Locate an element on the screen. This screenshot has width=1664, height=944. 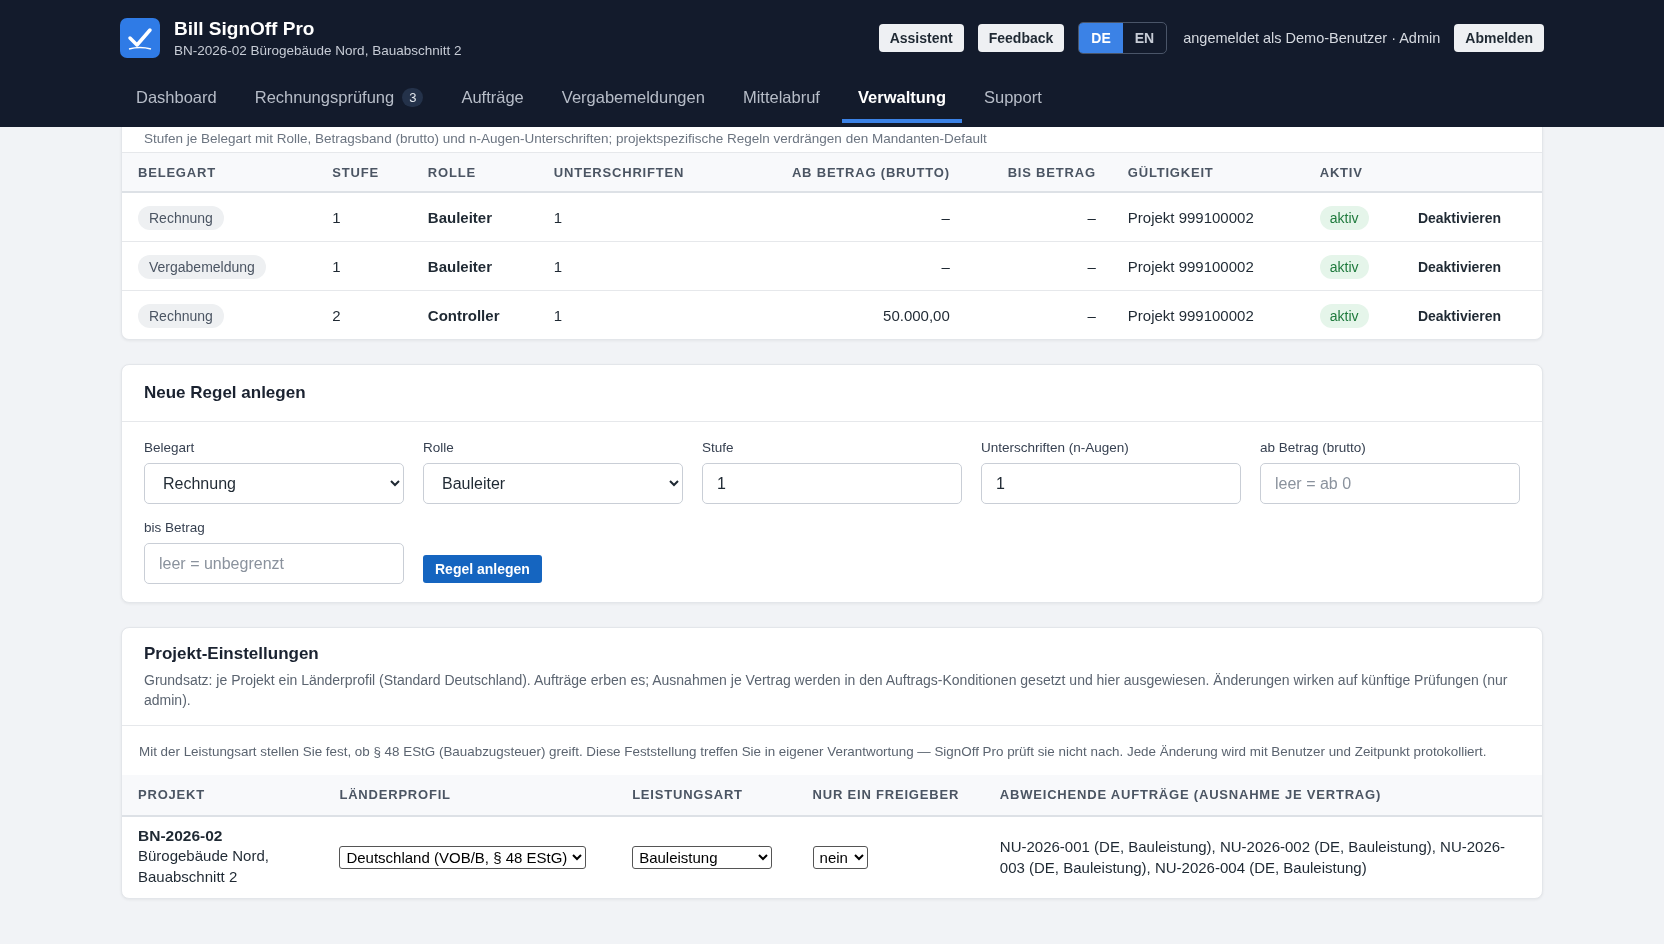
project-name: Bürogebäude Nord, Bauabschnitt 2 is located at coordinates (204, 866).